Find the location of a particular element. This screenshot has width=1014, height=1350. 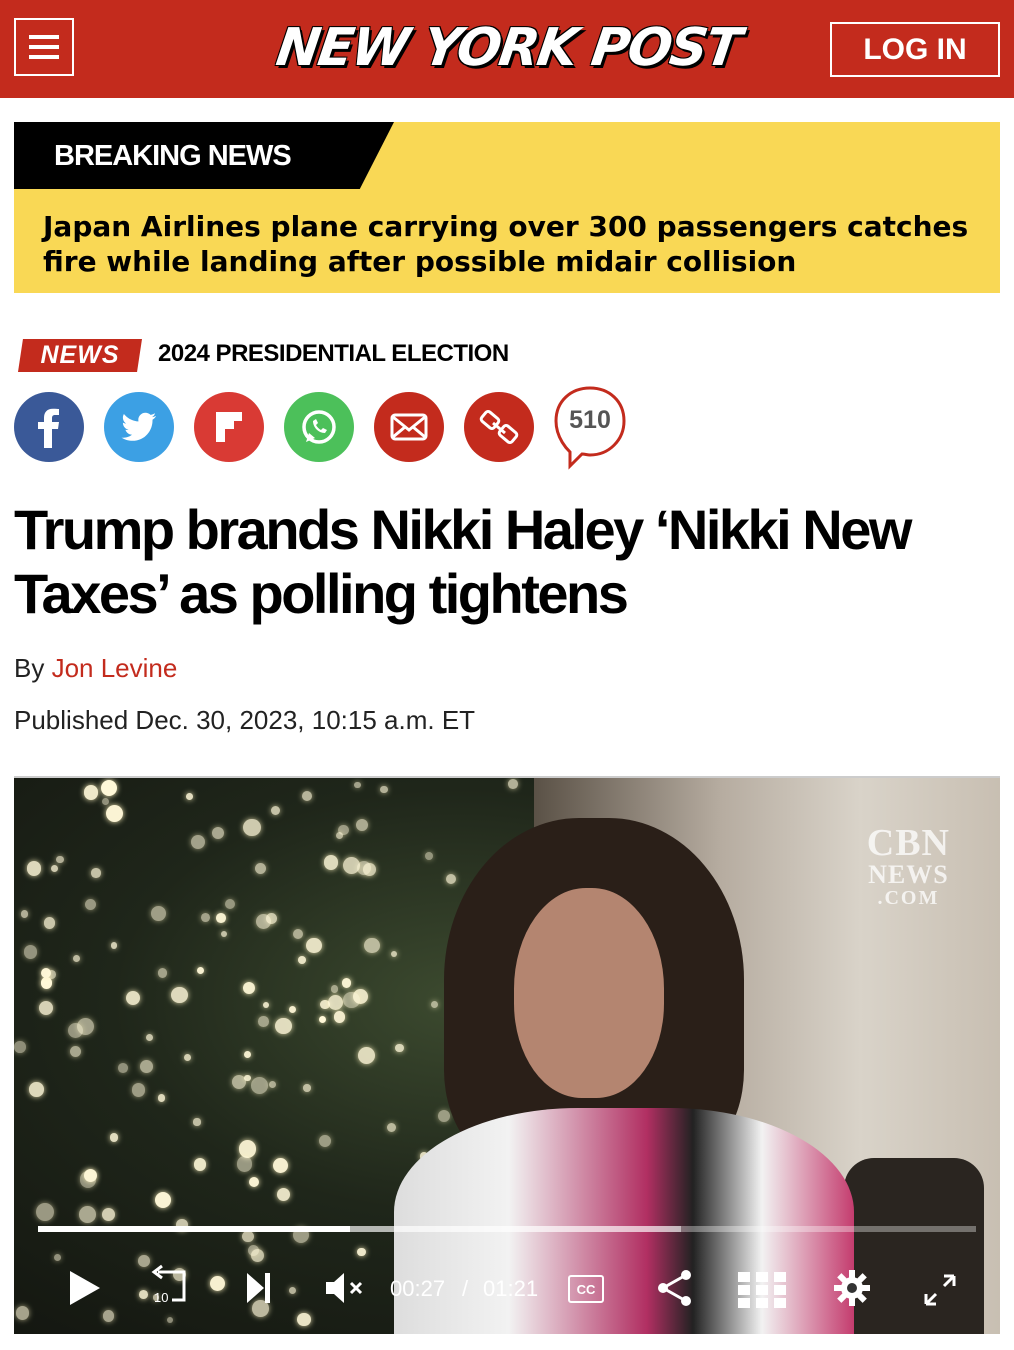

flipboard-share-button is located at coordinates (229, 427).